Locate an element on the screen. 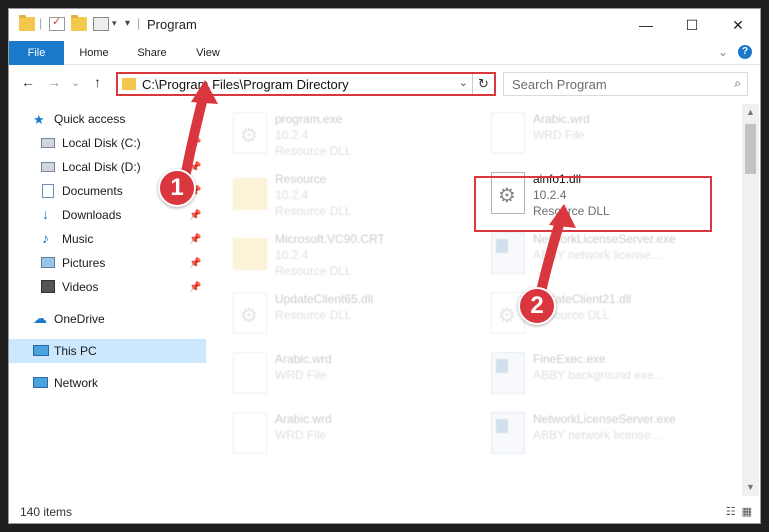 This screenshot has height=532, width=769. up-arrow-icon: ↑ is located at coordinates (97, 82).